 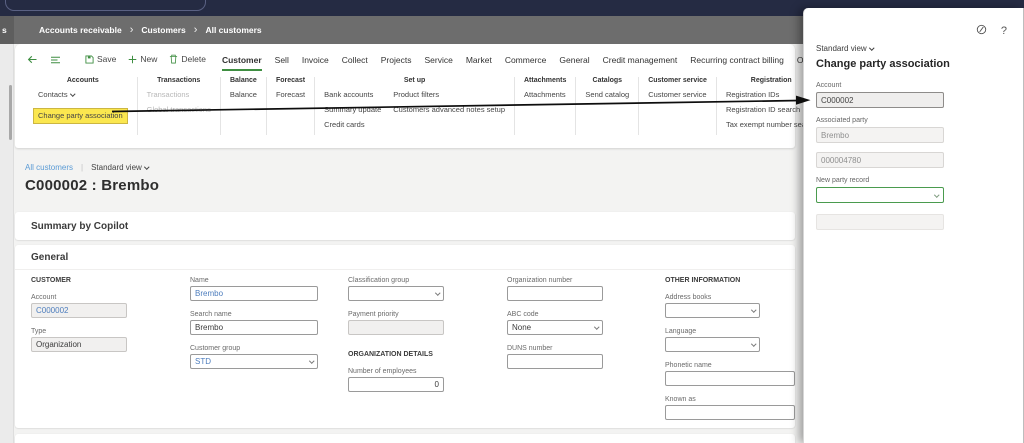 I want to click on tab-collect: Collect, so click(x=355, y=59).